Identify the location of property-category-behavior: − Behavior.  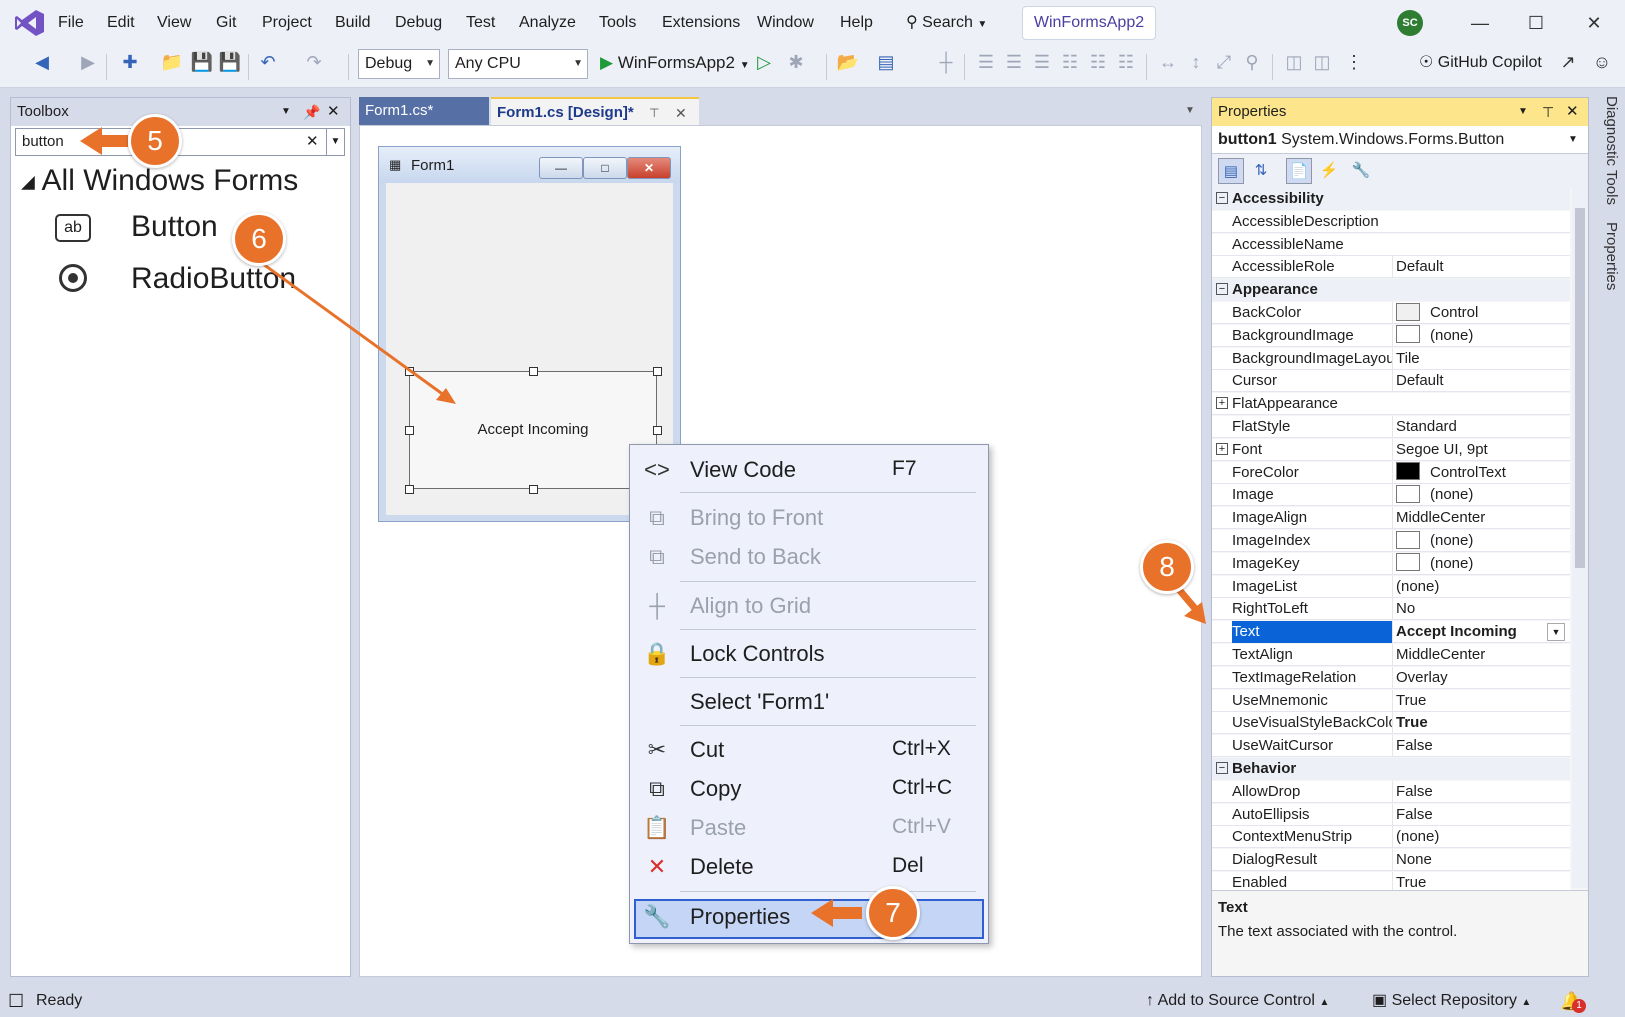
(1391, 769).